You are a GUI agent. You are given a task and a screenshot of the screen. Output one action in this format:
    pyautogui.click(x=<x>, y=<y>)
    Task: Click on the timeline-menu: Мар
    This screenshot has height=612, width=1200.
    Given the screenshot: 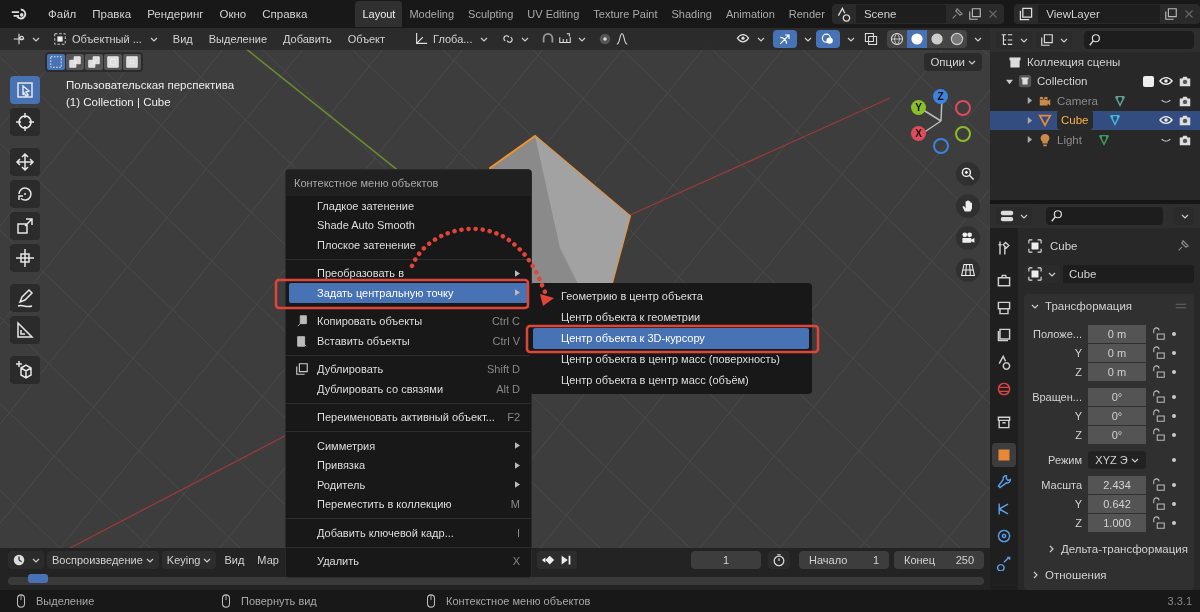 What is the action you would take?
    pyautogui.click(x=268, y=560)
    